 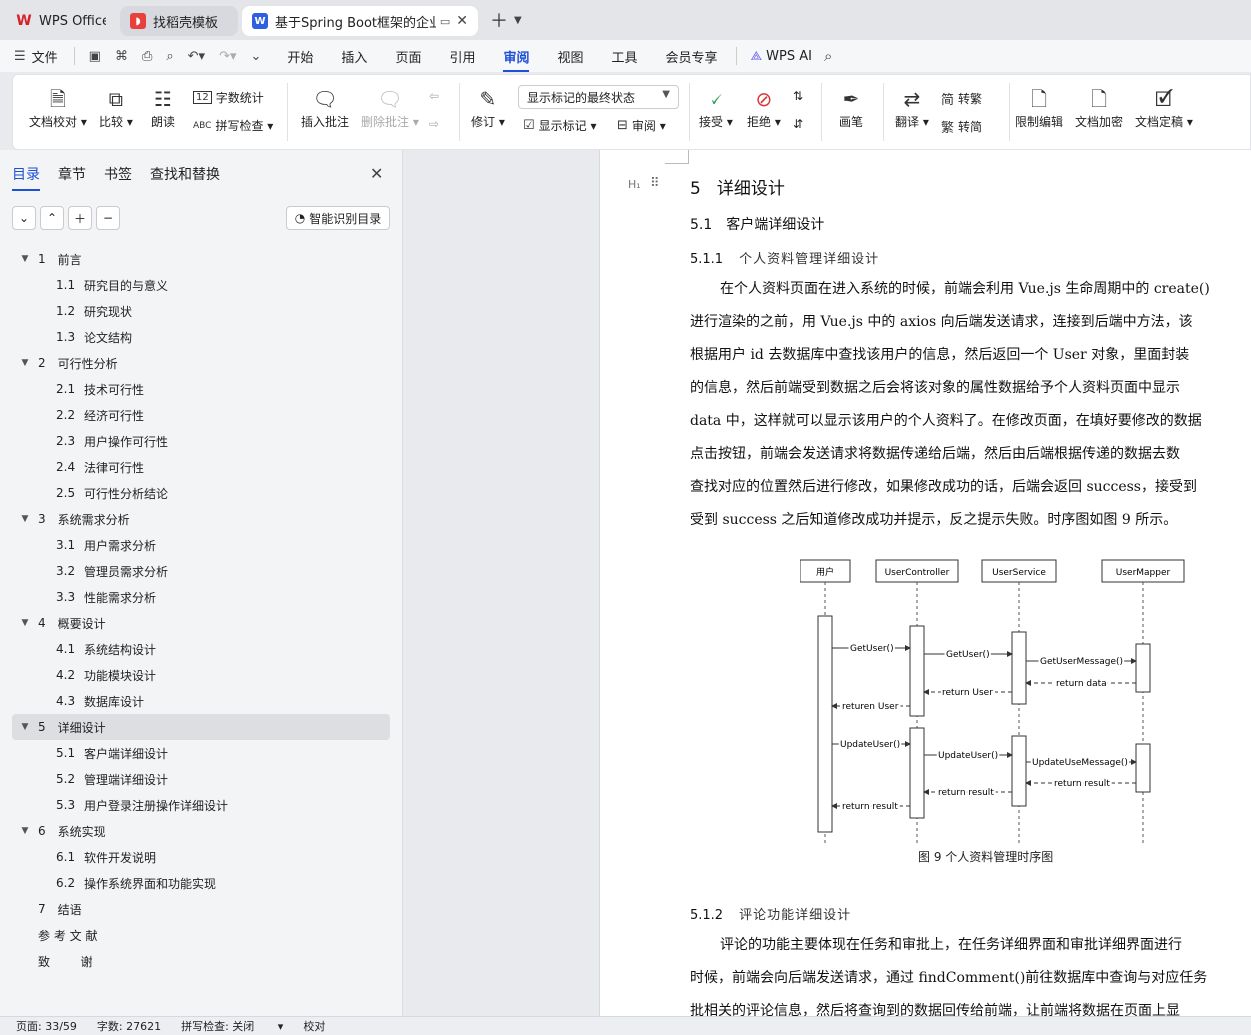 I want to click on hamburger-menu-icon: ☰, so click(x=20, y=56).